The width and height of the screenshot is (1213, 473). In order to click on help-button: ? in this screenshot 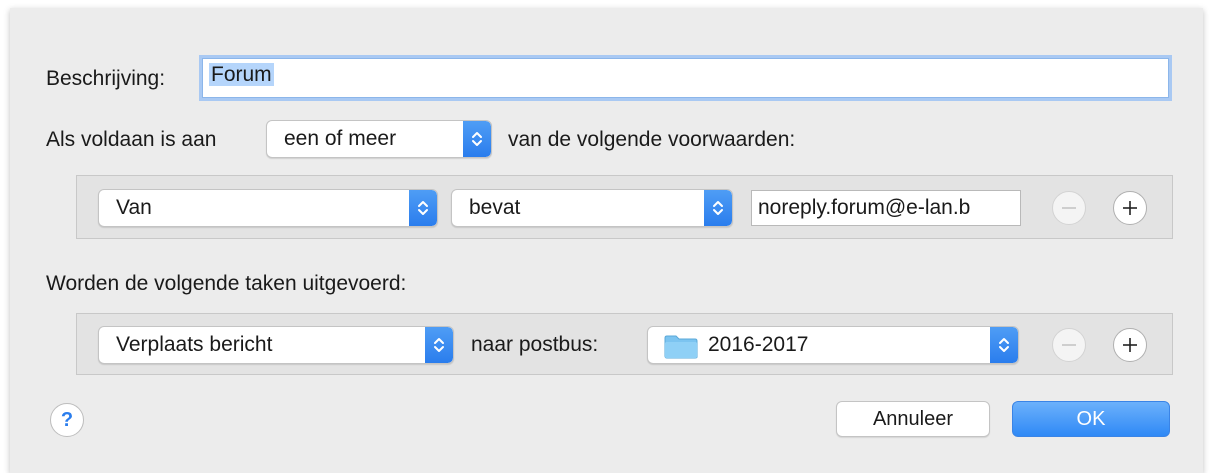, I will do `click(67, 420)`.